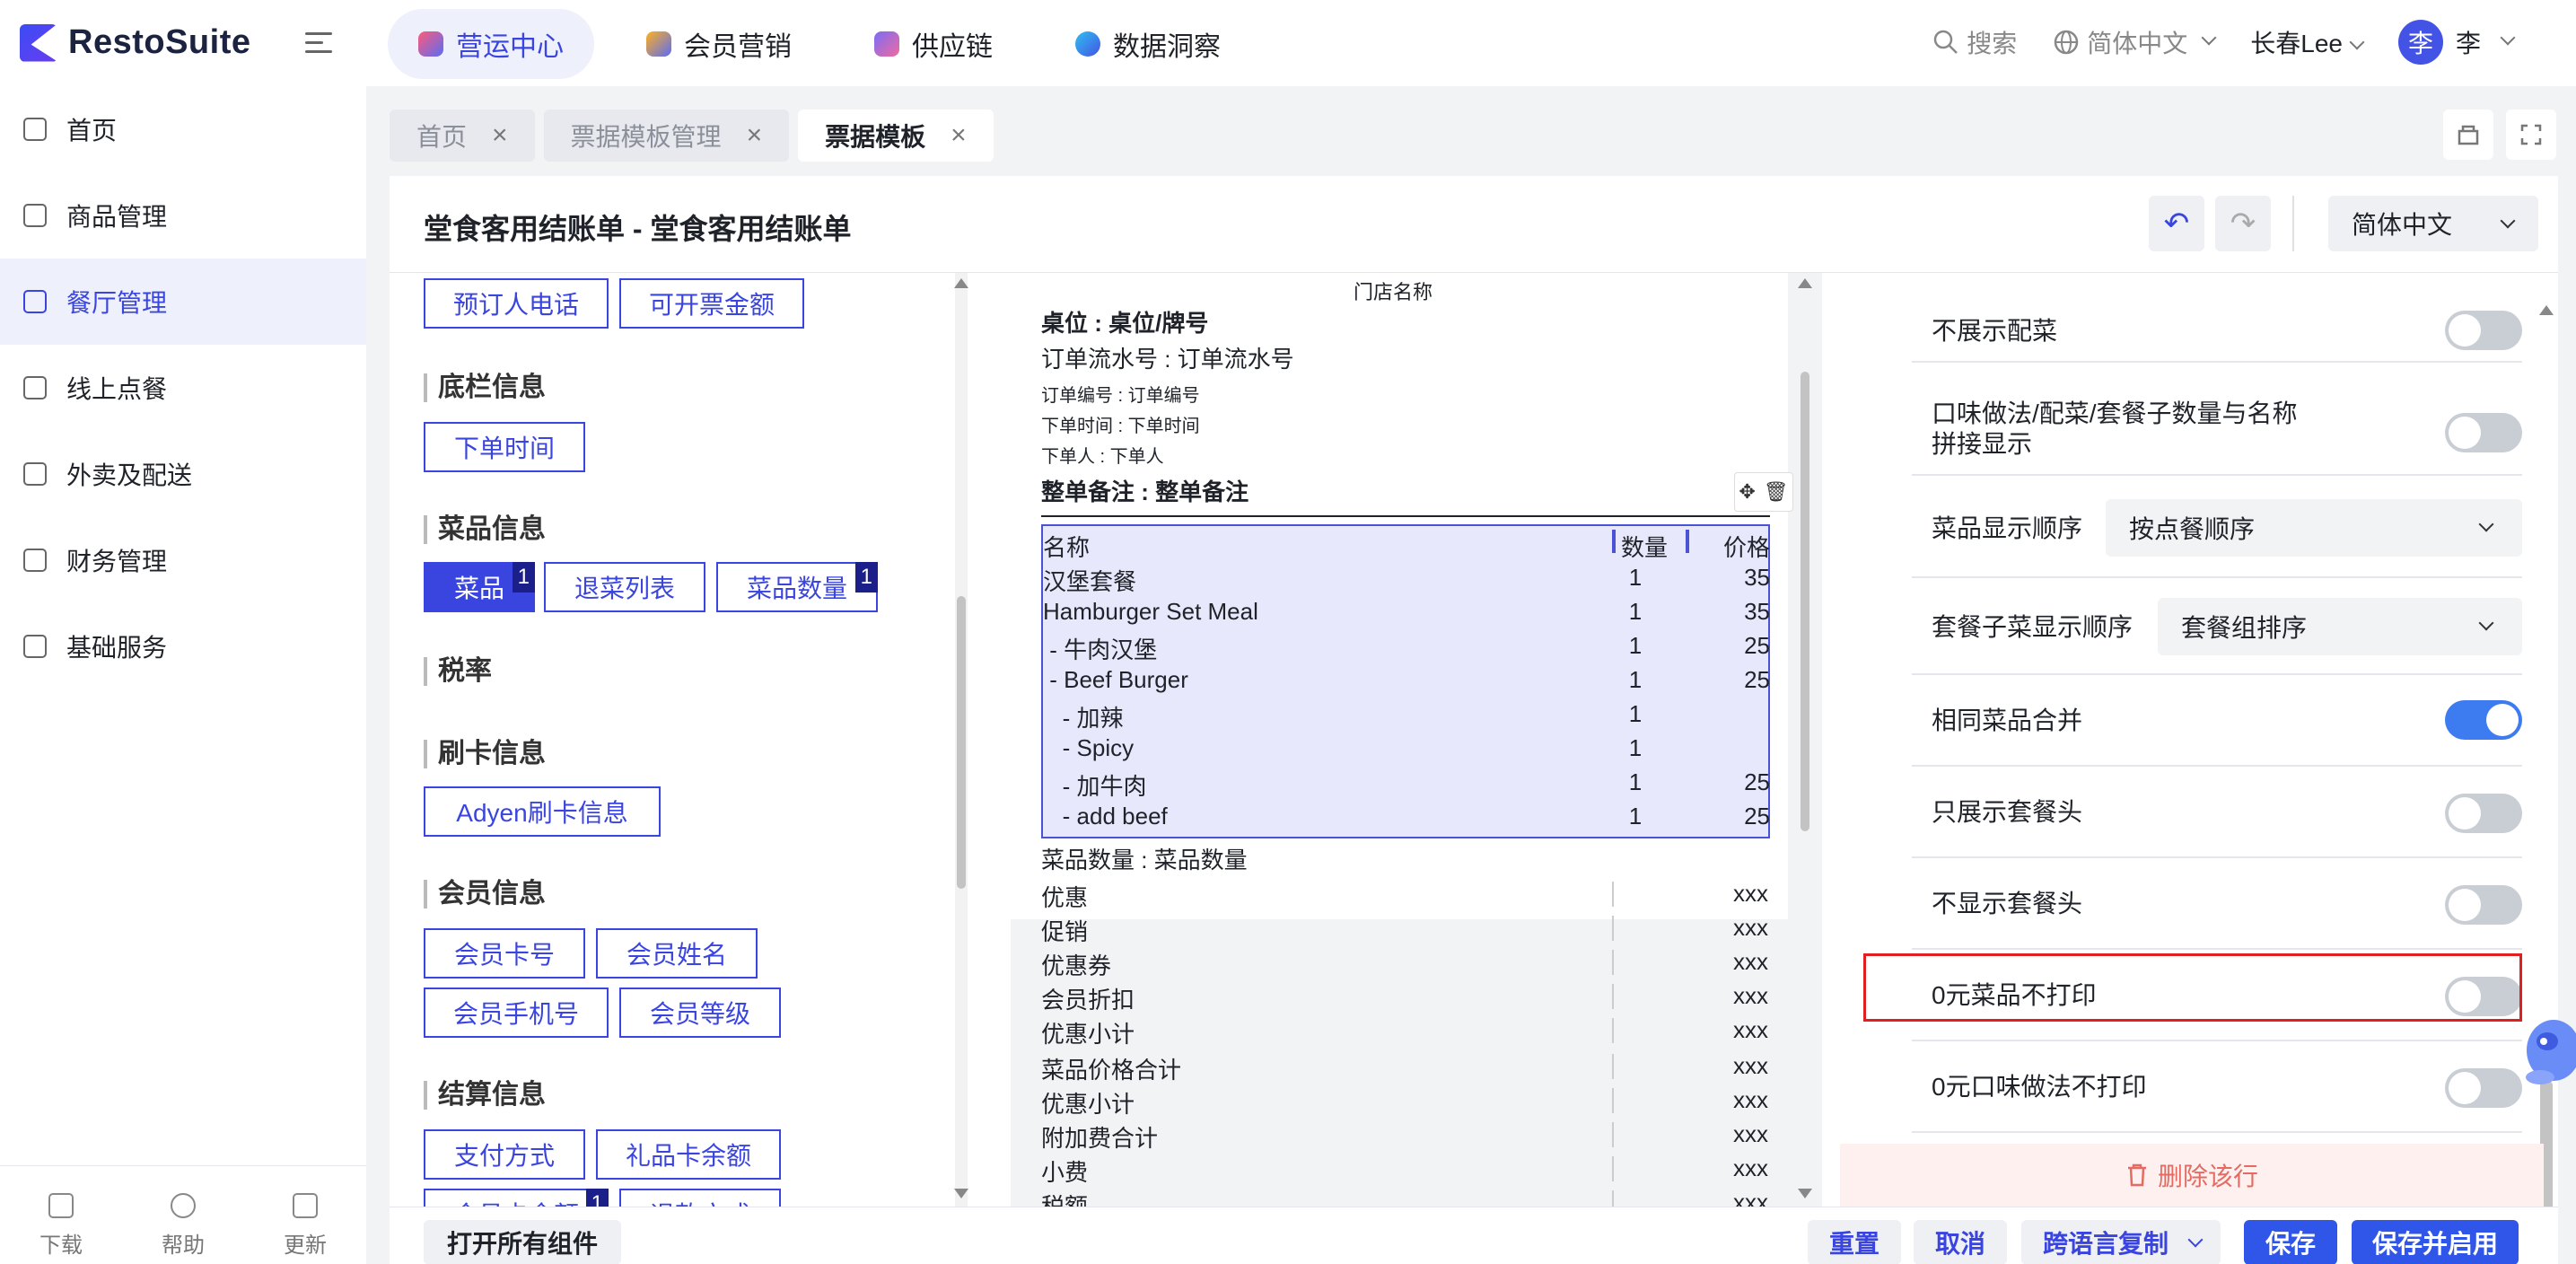 The height and width of the screenshot is (1264, 2576). What do you see at coordinates (700, 1013) in the screenshot?
I see `component-chip: 会员等级` at bounding box center [700, 1013].